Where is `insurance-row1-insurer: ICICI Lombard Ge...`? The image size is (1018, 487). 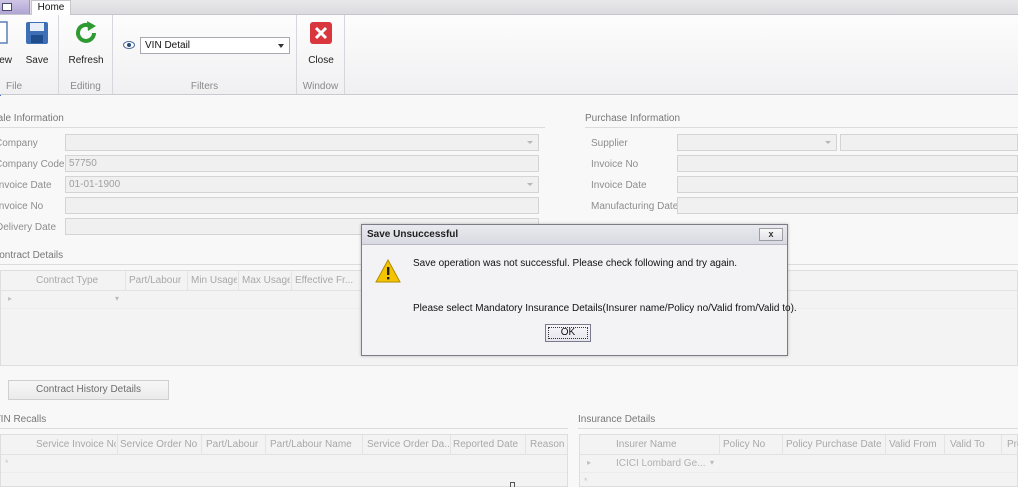
insurance-row1-insurer: ICICI Lombard Ge... is located at coordinates (661, 463).